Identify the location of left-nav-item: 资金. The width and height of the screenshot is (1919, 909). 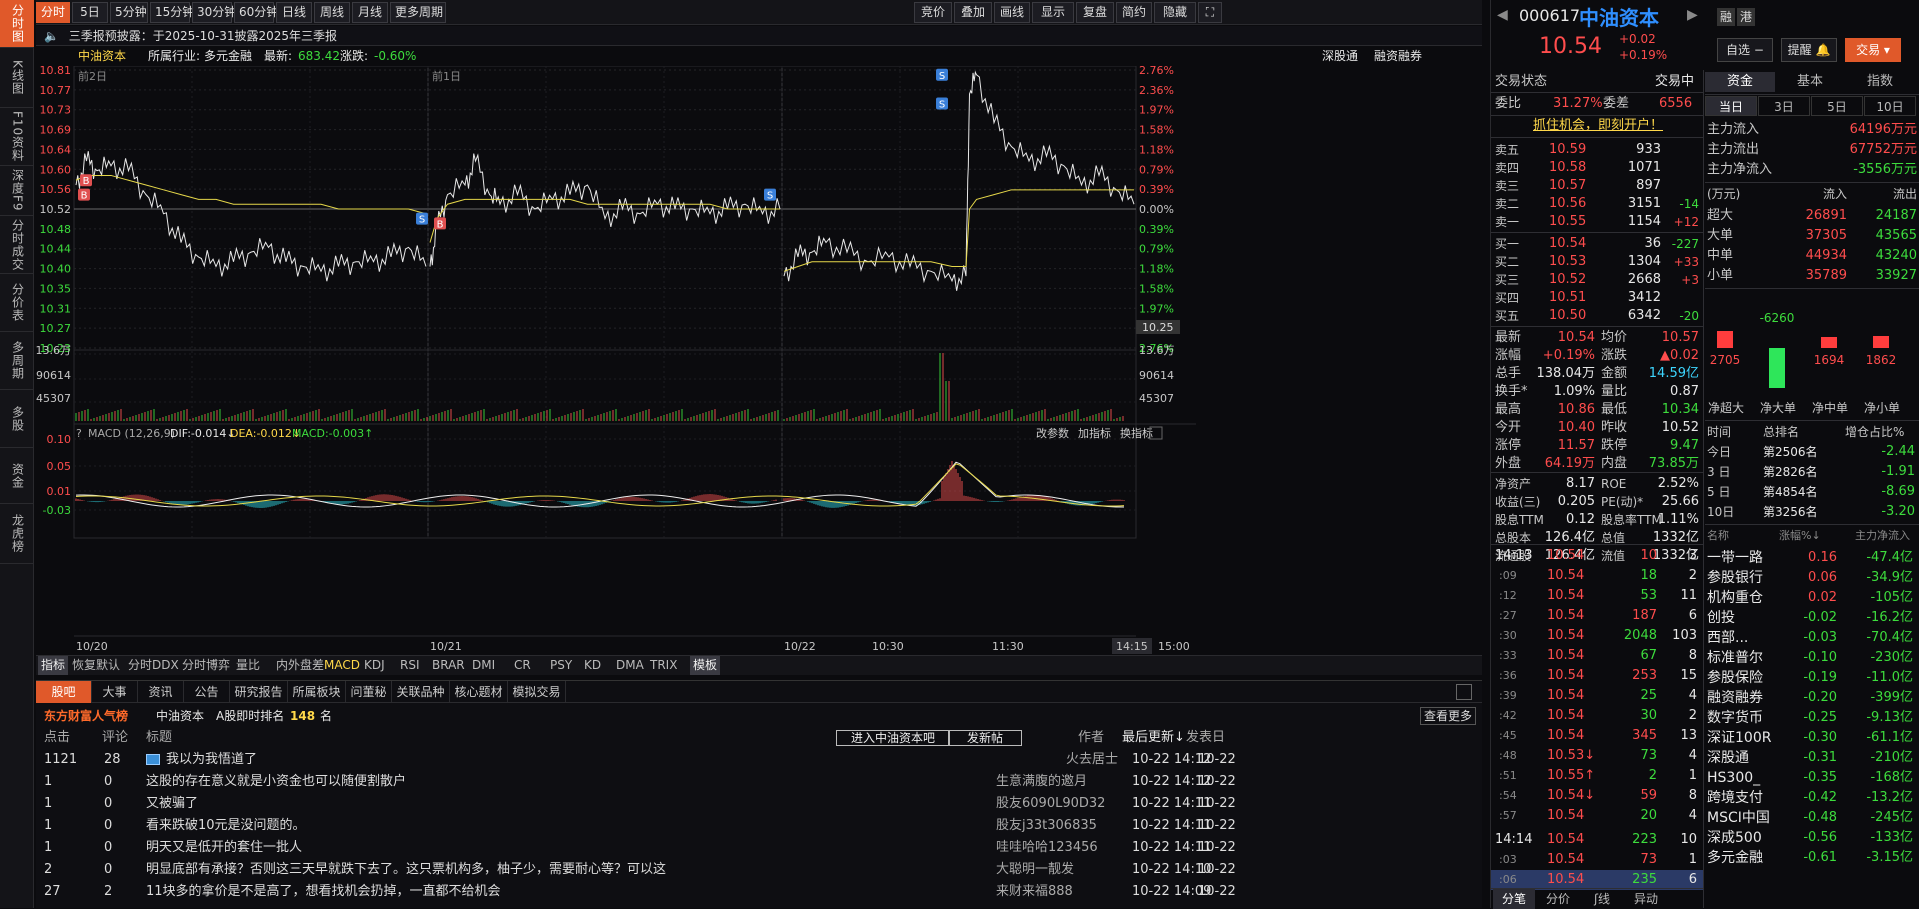
(17, 476).